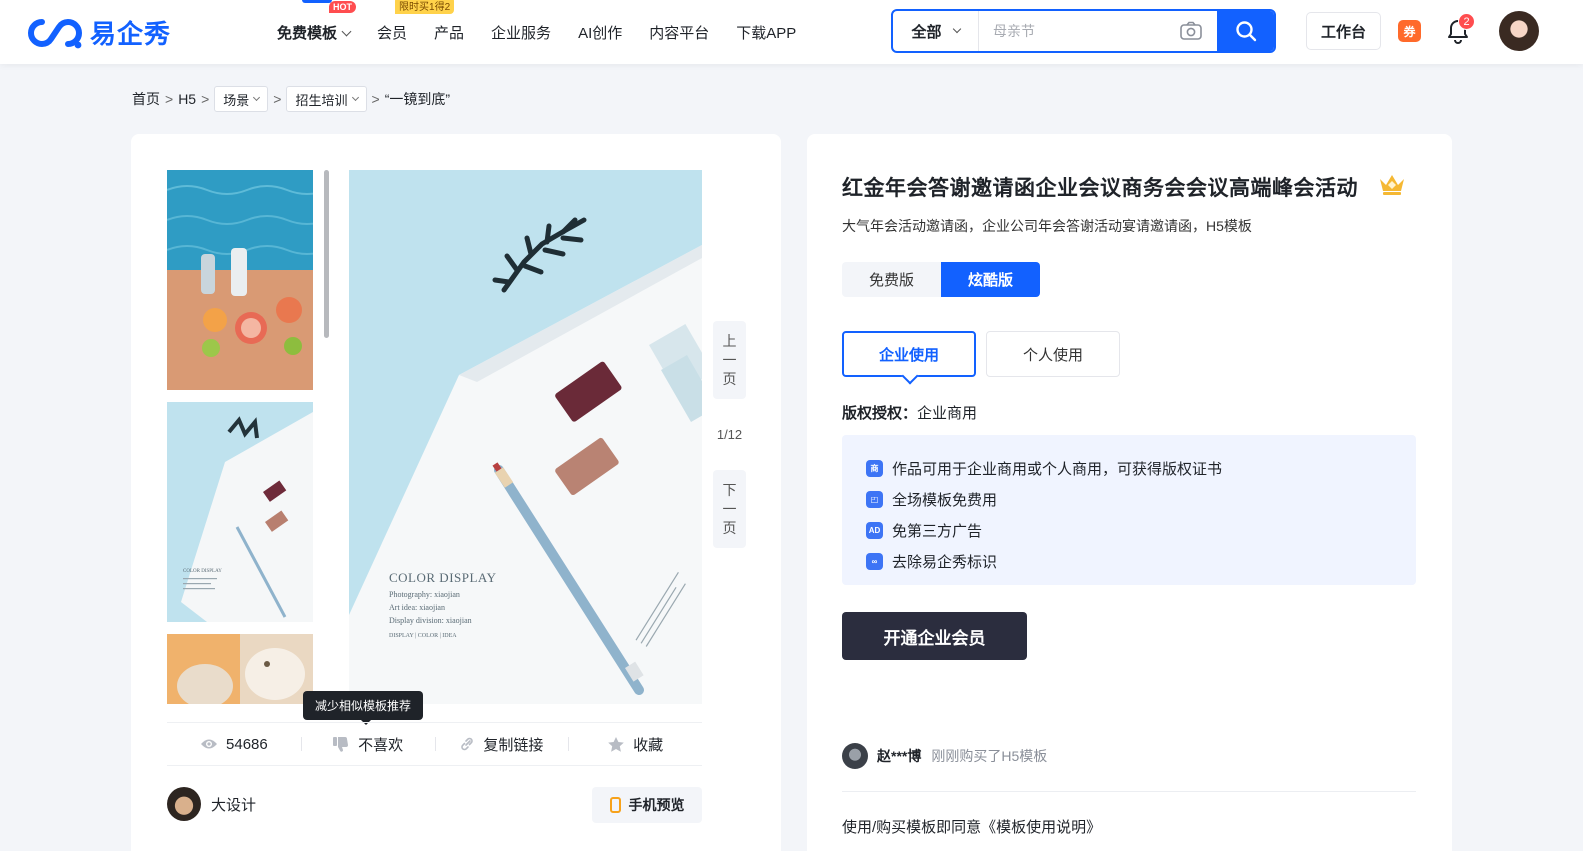 The height and width of the screenshot is (851, 1583). I want to click on benefit-text: 全场模板免费用, so click(945, 500).